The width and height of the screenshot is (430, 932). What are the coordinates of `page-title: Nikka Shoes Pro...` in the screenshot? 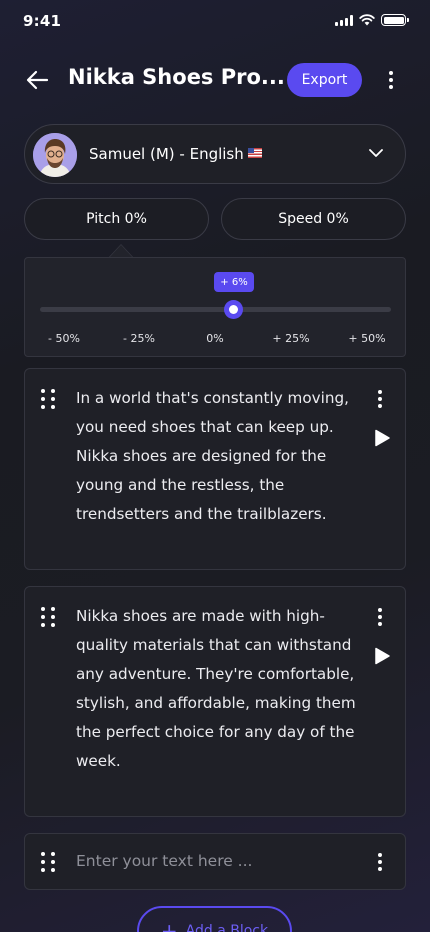 It's located at (176, 77).